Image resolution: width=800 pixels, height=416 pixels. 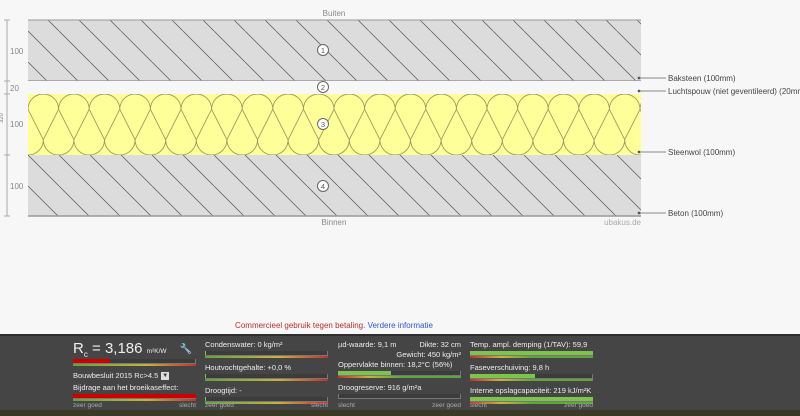 What do you see at coordinates (510, 367) in the screenshot?
I see `phase-shift-label: Faseverschuiving: 9,8 h` at bounding box center [510, 367].